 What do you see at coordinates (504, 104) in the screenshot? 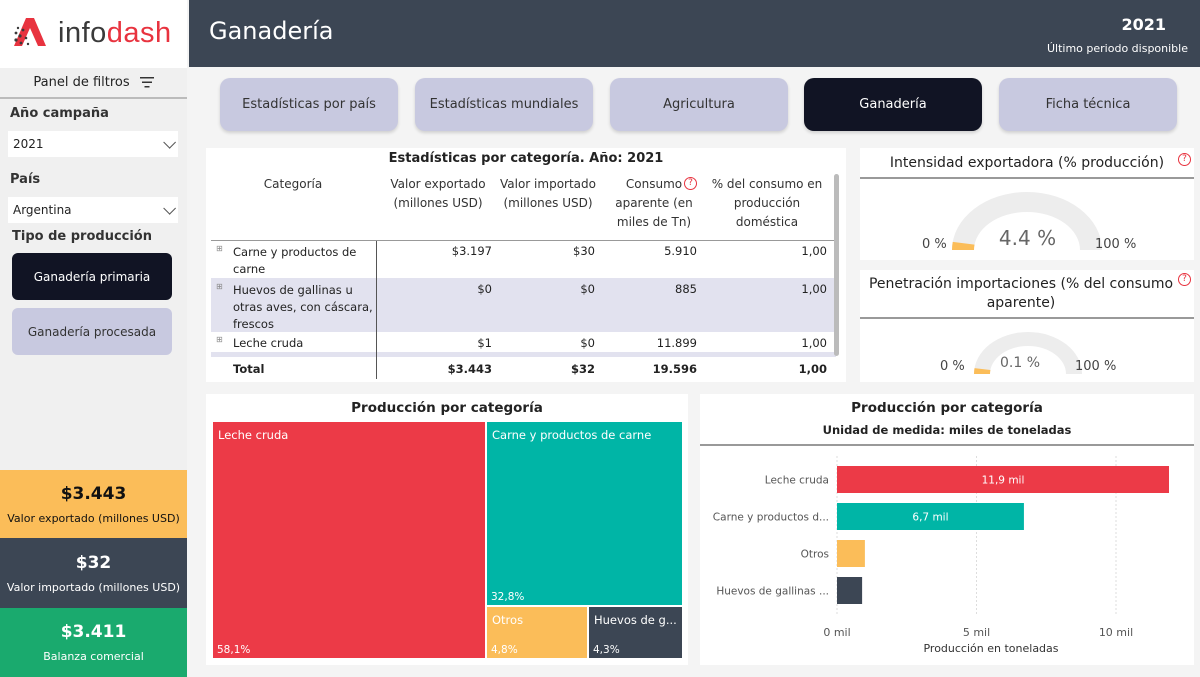
I see `tab-world-stats: Estadísticas mundiales` at bounding box center [504, 104].